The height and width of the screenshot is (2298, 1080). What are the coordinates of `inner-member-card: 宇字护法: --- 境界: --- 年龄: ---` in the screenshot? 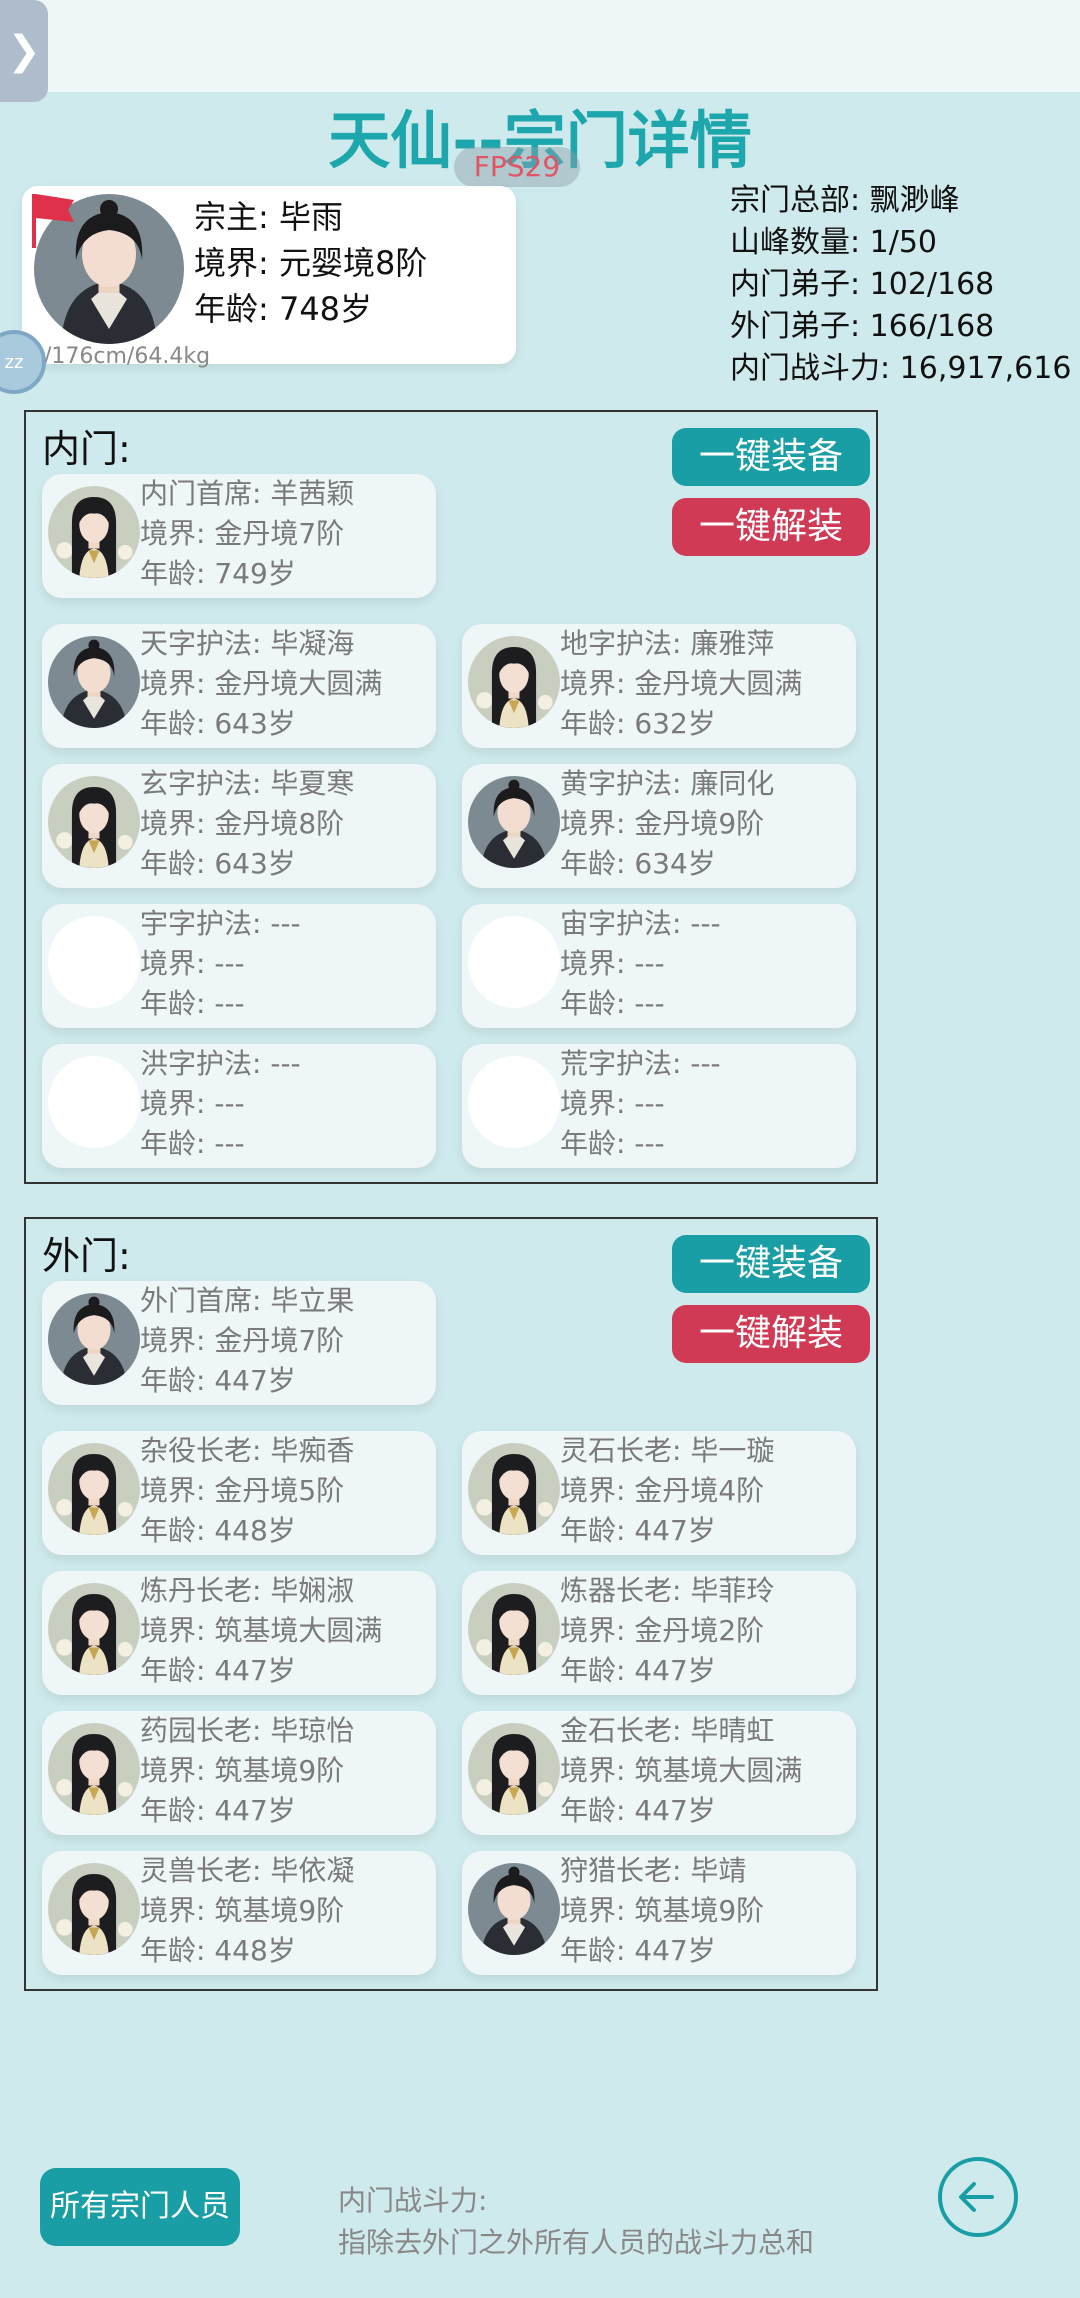 It's located at (239, 966).